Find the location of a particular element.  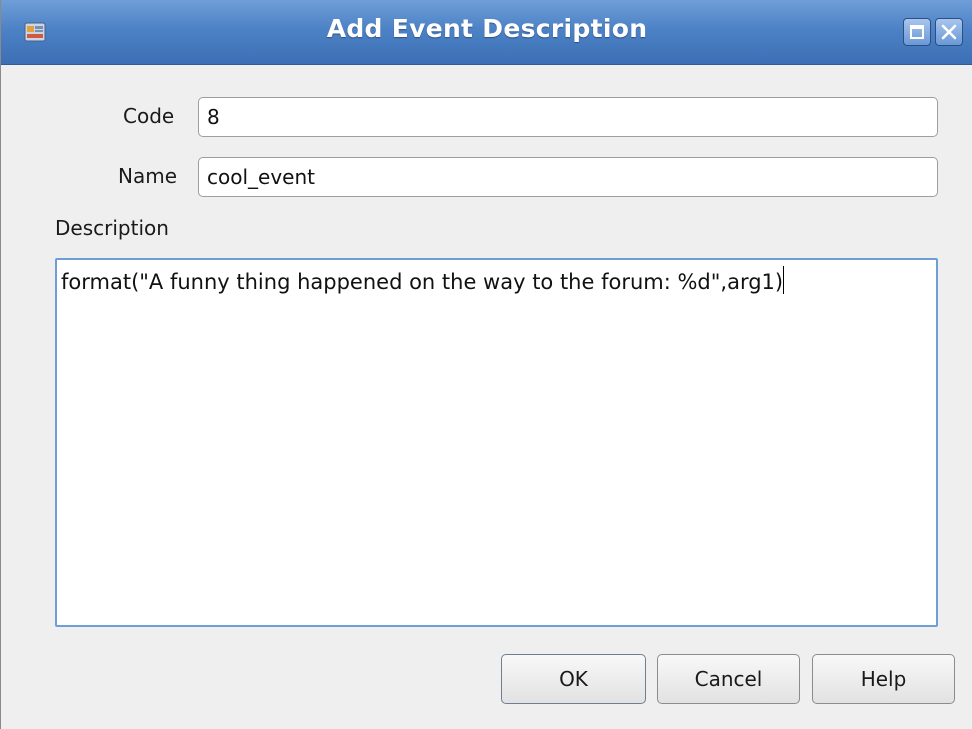

cancel-button: Cancel is located at coordinates (728, 679).